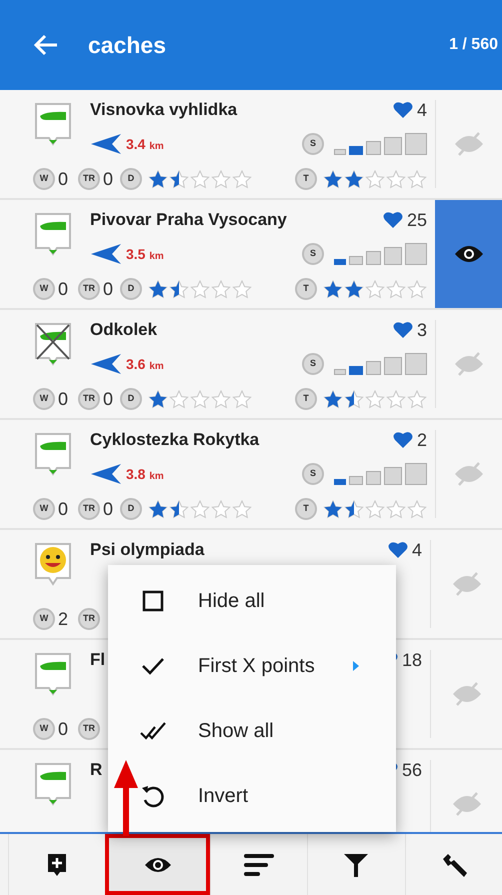 The height and width of the screenshot is (895, 502). What do you see at coordinates (145, 144) in the screenshot?
I see `distance: 3.4 km` at bounding box center [145, 144].